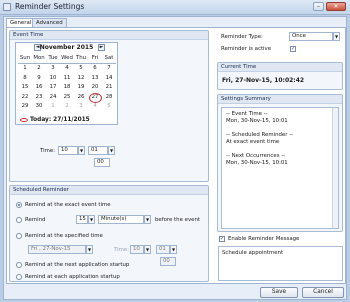 The image size is (350, 302). What do you see at coordinates (173, 249) in the screenshot?
I see `specified-minute-dropdown-icon: ▼` at bounding box center [173, 249].